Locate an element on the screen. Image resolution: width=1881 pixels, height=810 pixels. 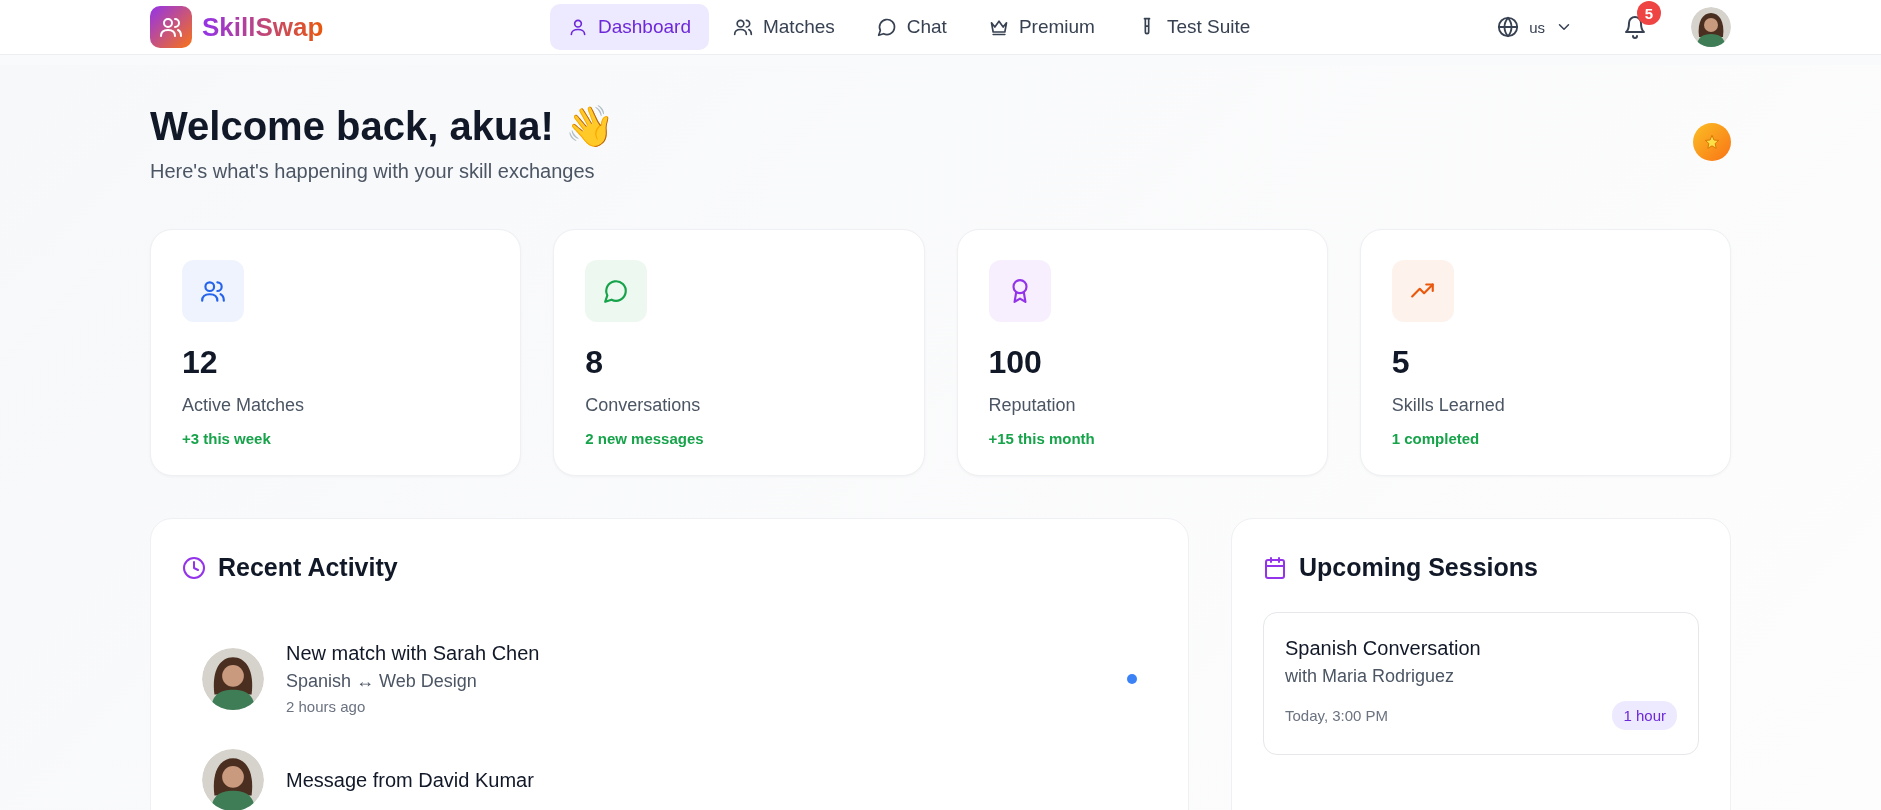
app-logo is located at coordinates (171, 27).